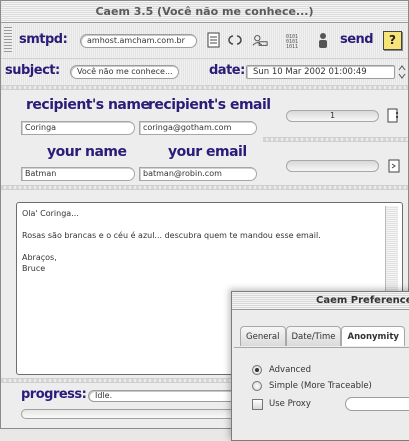  What do you see at coordinates (290, 404) in the screenshot?
I see `use-proxy-label: Use Proxy` at bounding box center [290, 404].